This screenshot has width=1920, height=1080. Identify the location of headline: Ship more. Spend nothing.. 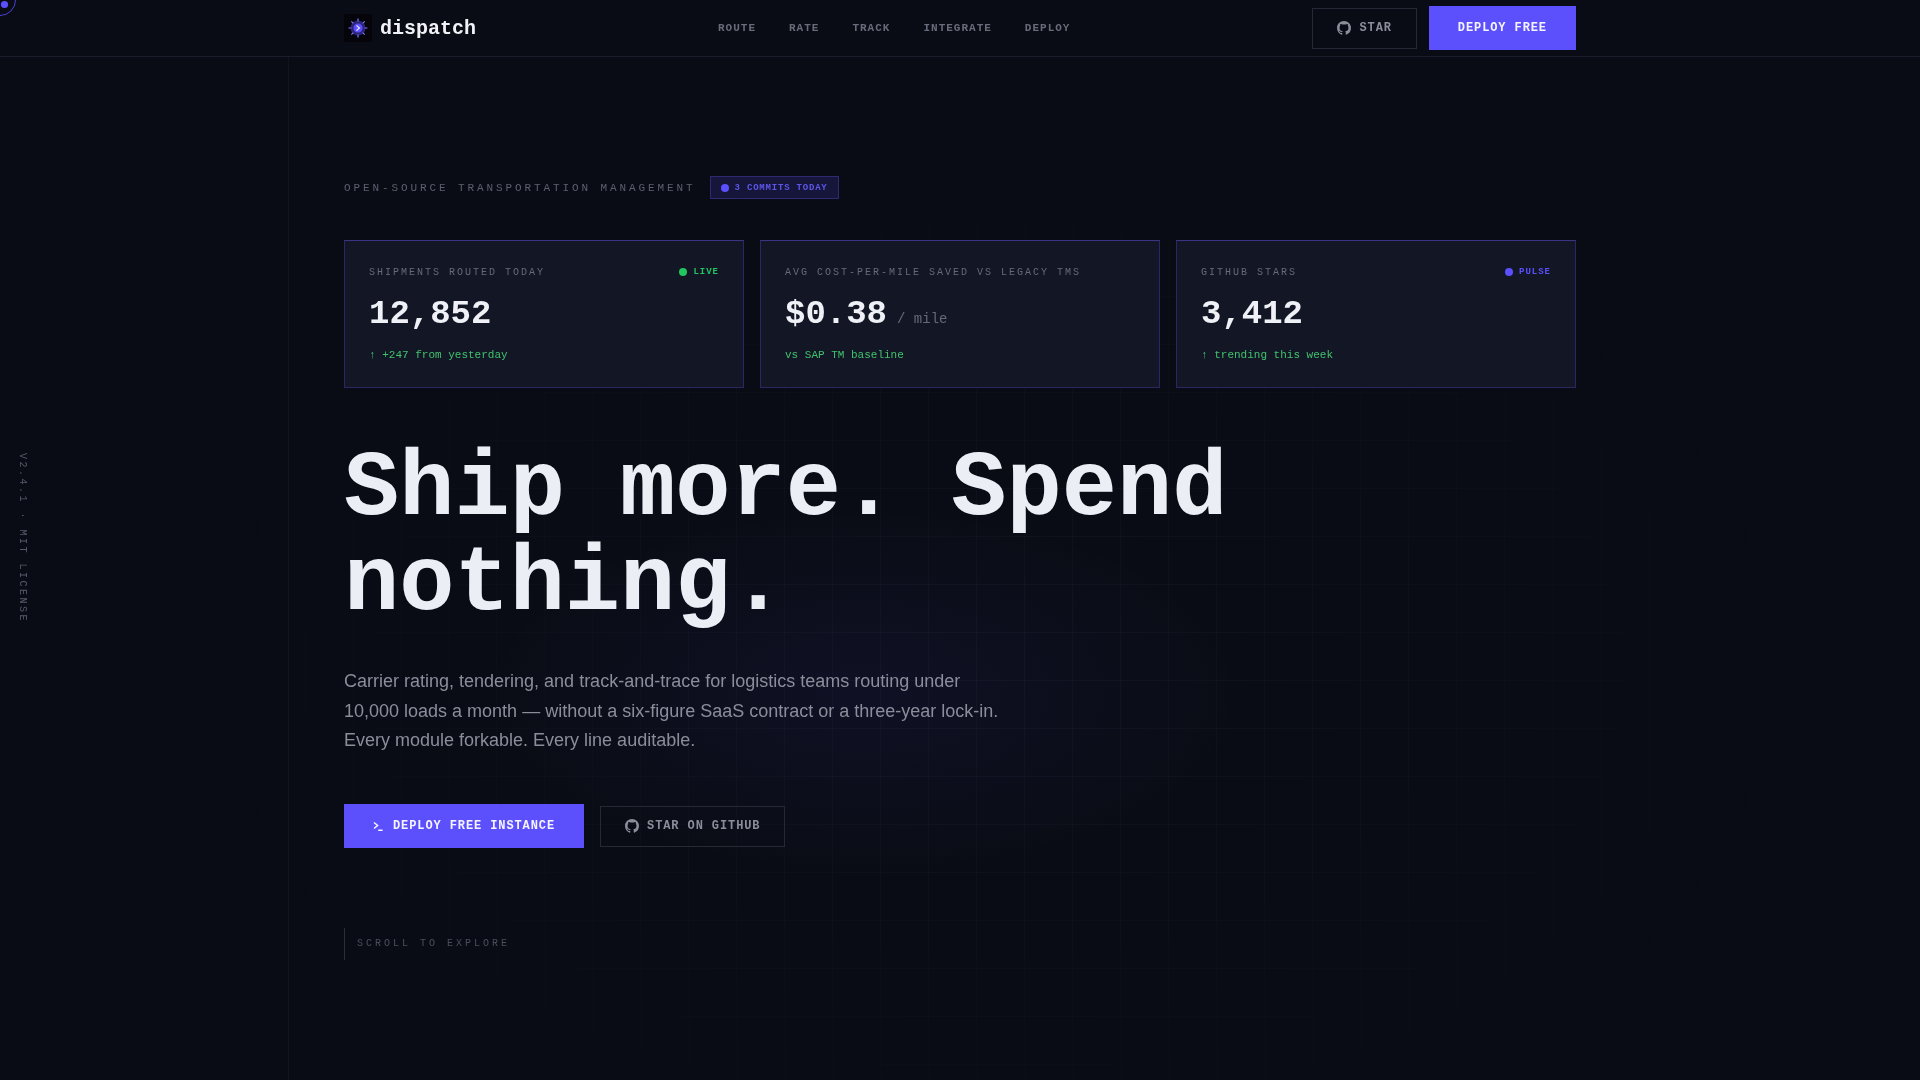
(786, 537).